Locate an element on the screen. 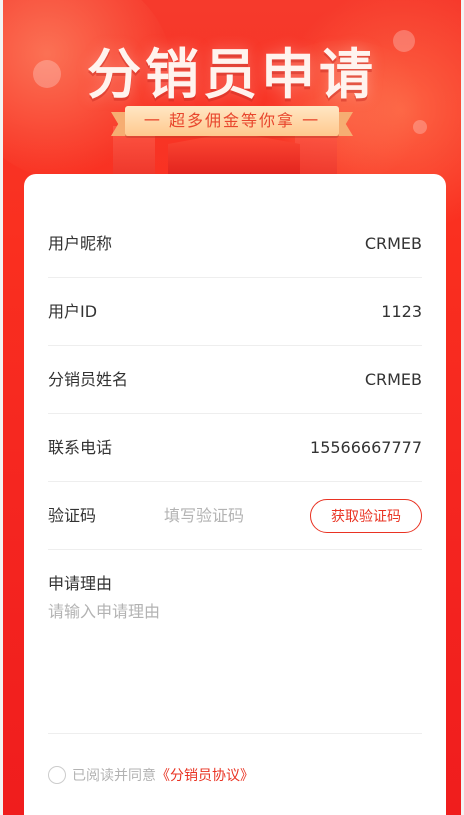 This screenshot has height=815, width=464. reason-label: 申请理由 is located at coordinates (80, 583).